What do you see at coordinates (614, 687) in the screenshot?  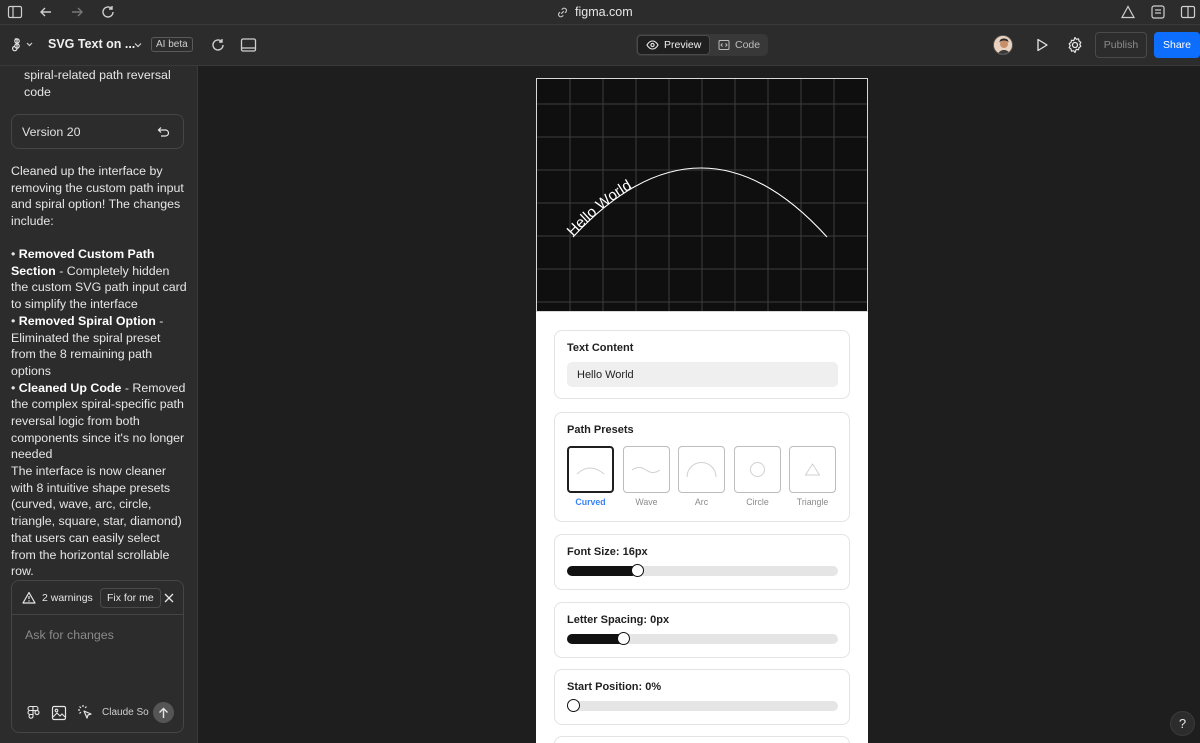 I see `start-position-label: Start Position: 0%` at bounding box center [614, 687].